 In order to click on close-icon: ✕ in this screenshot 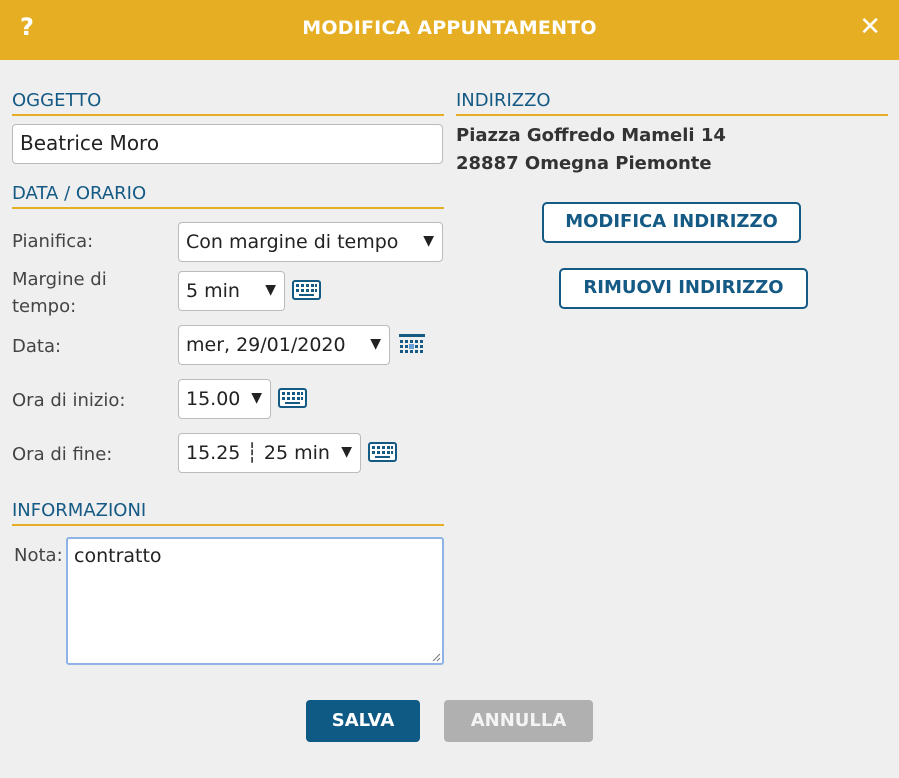, I will do `click(870, 27)`.